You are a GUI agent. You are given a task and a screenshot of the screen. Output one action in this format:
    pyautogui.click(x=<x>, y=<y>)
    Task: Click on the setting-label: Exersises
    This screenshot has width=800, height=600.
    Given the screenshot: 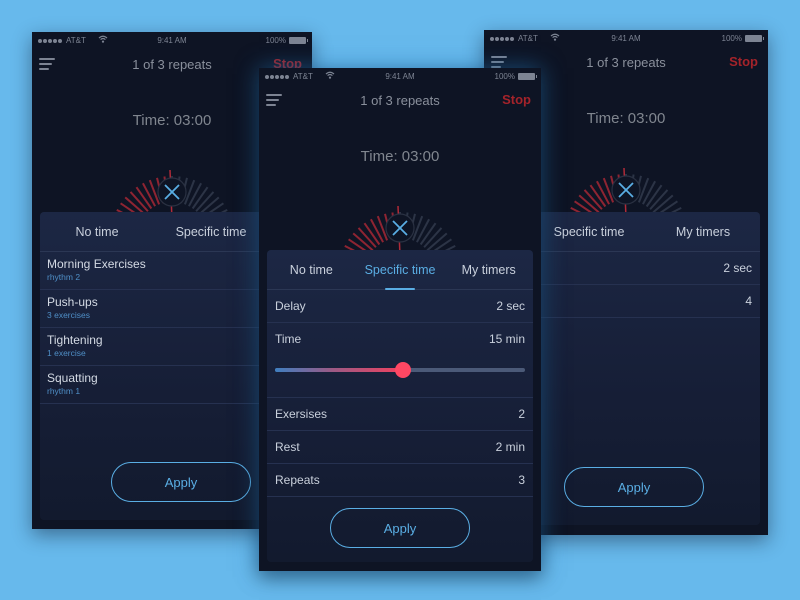 What is the action you would take?
    pyautogui.click(x=301, y=414)
    